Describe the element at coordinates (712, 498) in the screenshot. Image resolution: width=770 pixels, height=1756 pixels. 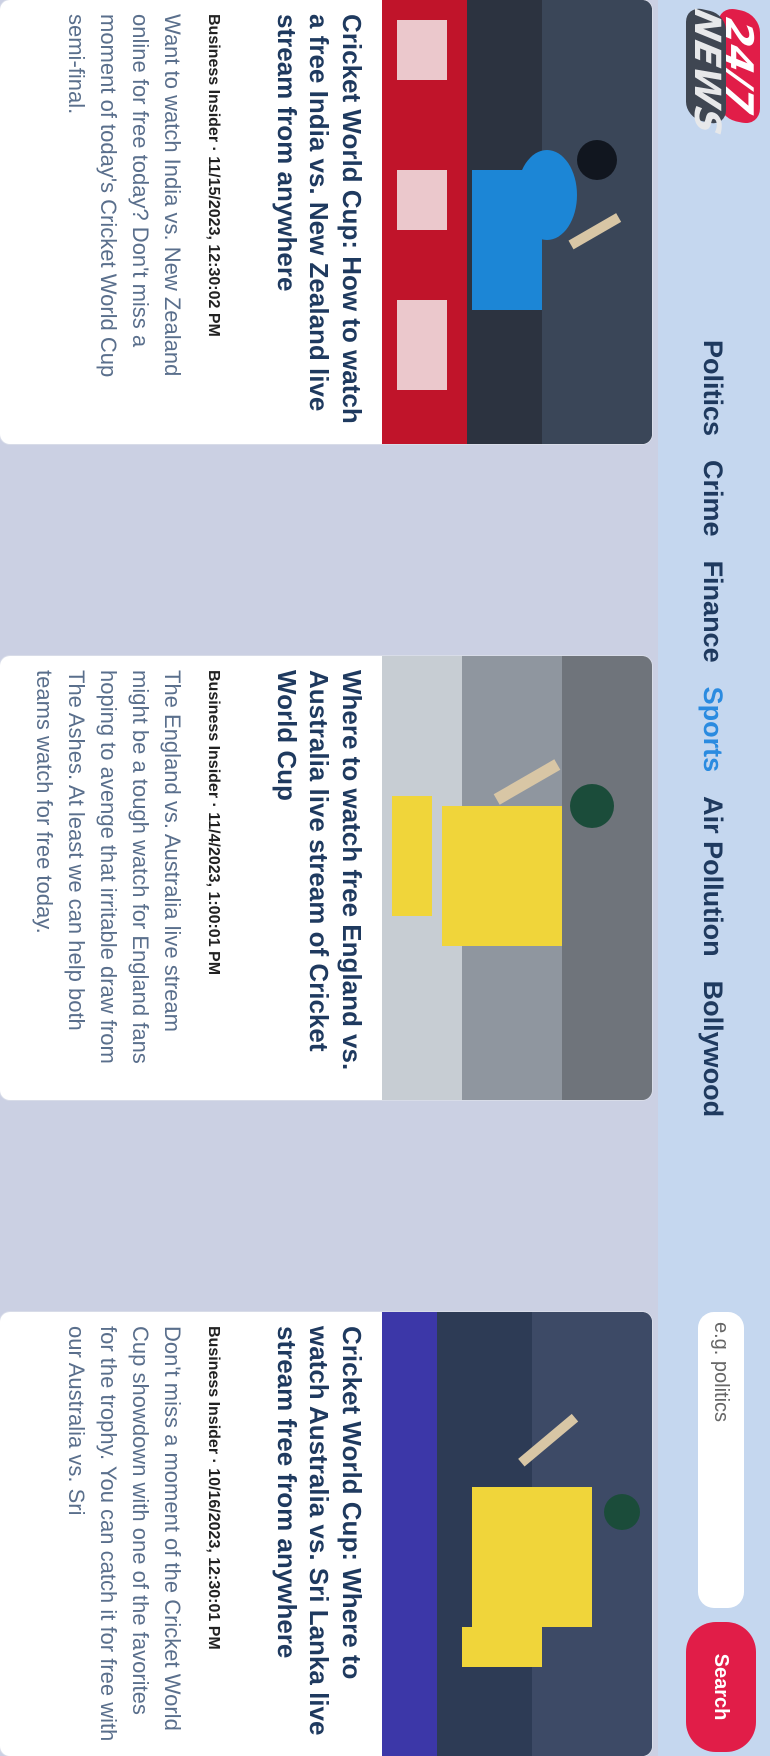
I see `nav-item-crime: Crime` at that location.